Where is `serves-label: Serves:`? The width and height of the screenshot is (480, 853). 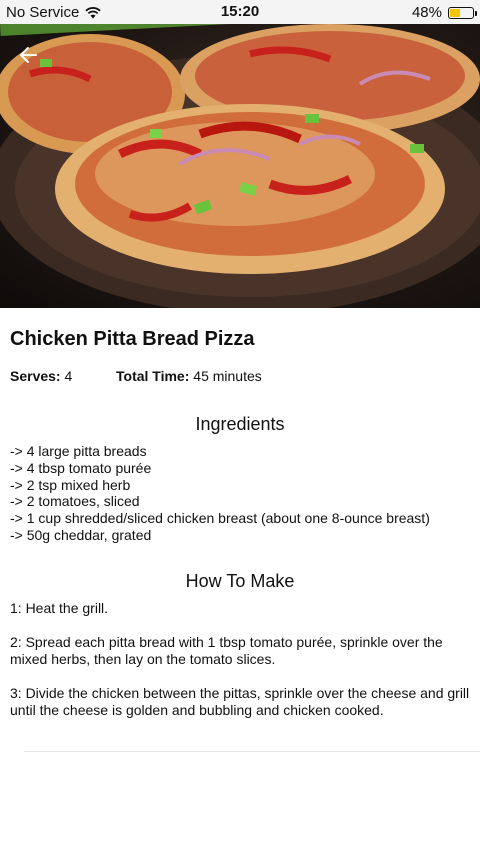
serves-label: Serves: is located at coordinates (35, 376).